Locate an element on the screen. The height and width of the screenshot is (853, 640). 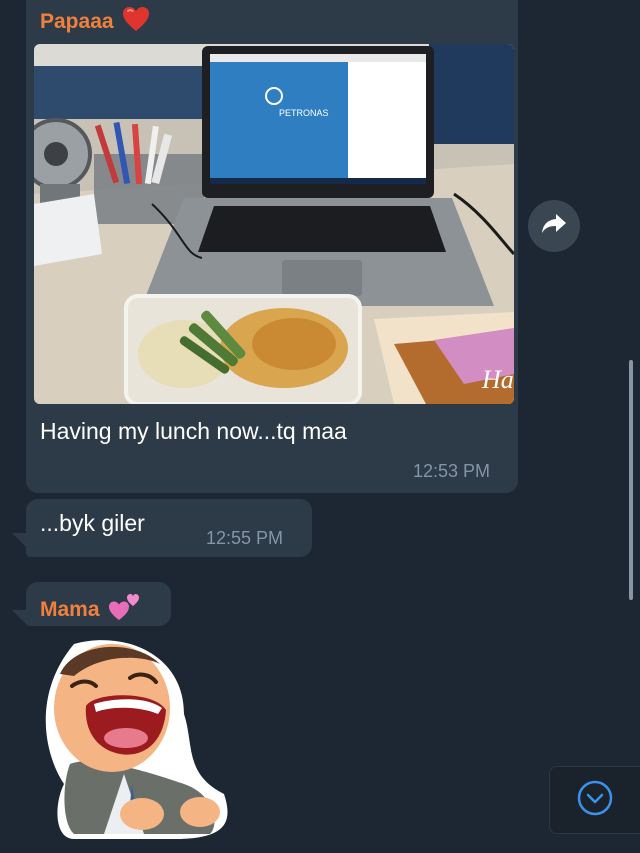
chevron-down-icon is located at coordinates (595, 800).